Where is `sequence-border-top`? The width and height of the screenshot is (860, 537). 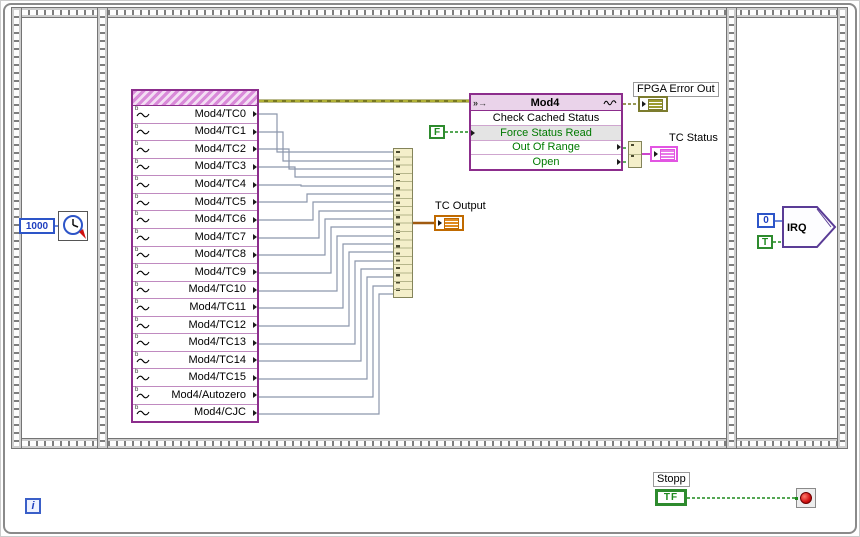
sequence-border-top is located at coordinates (427, 12).